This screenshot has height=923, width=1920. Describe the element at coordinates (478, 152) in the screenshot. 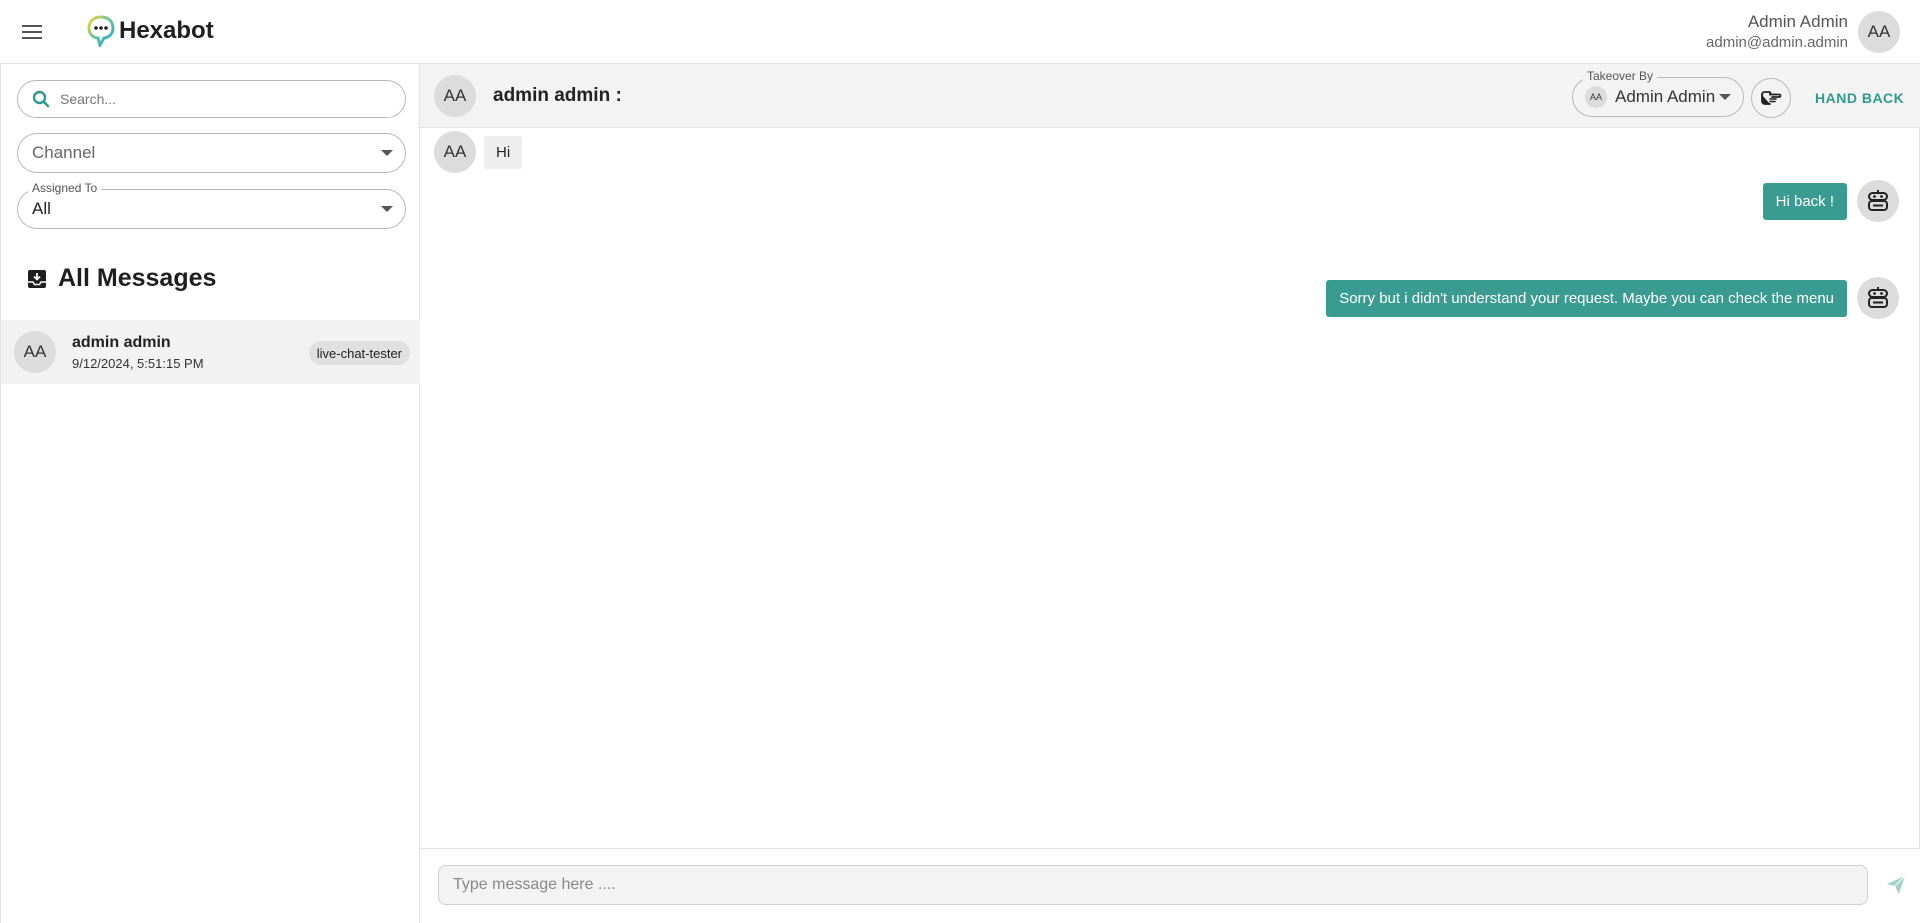

I see `message-incoming: AA Hi` at that location.